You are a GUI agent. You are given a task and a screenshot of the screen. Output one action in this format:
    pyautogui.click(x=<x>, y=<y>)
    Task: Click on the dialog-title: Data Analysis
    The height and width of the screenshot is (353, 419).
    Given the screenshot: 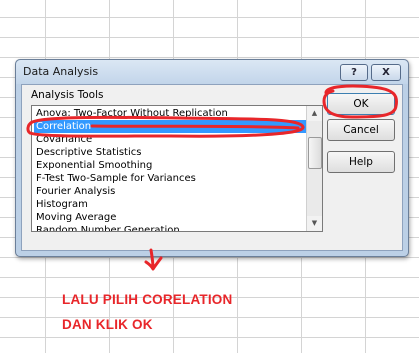 What is the action you would take?
    pyautogui.click(x=61, y=71)
    